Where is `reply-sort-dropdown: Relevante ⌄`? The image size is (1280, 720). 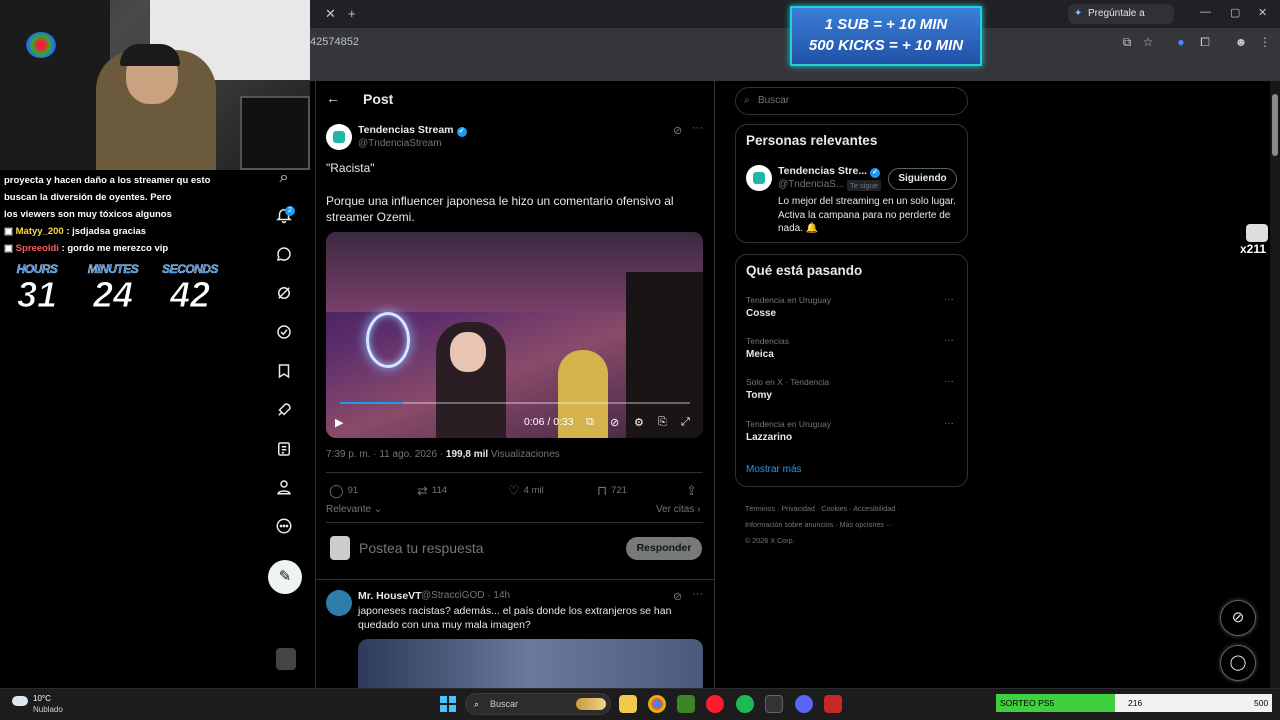 reply-sort-dropdown: Relevante ⌄ is located at coordinates (354, 509).